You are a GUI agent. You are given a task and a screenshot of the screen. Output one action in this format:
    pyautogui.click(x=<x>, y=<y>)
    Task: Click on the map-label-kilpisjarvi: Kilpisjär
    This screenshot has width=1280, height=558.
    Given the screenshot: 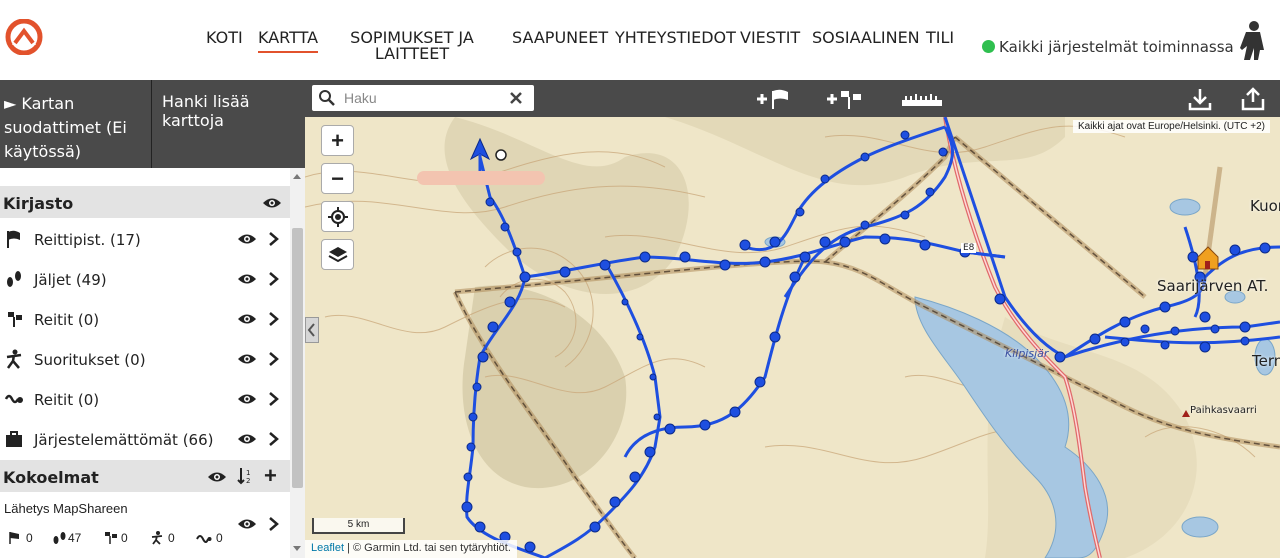 What is the action you would take?
    pyautogui.click(x=1027, y=353)
    